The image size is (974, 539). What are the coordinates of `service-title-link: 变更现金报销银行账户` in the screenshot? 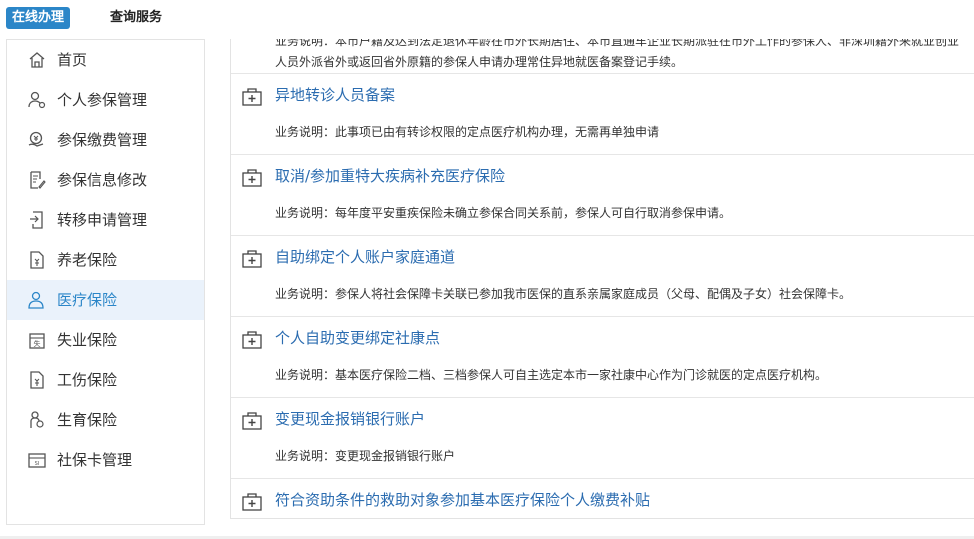 It's located at (350, 419).